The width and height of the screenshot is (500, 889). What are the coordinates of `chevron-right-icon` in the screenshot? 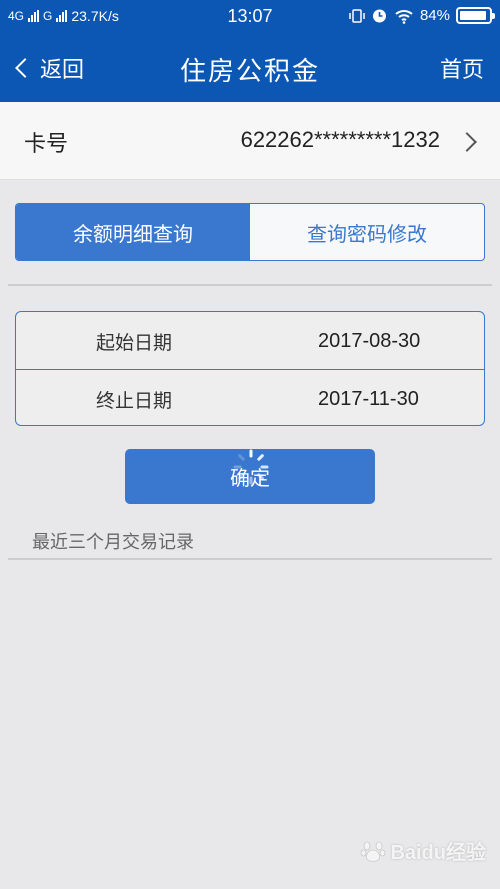 It's located at (467, 142).